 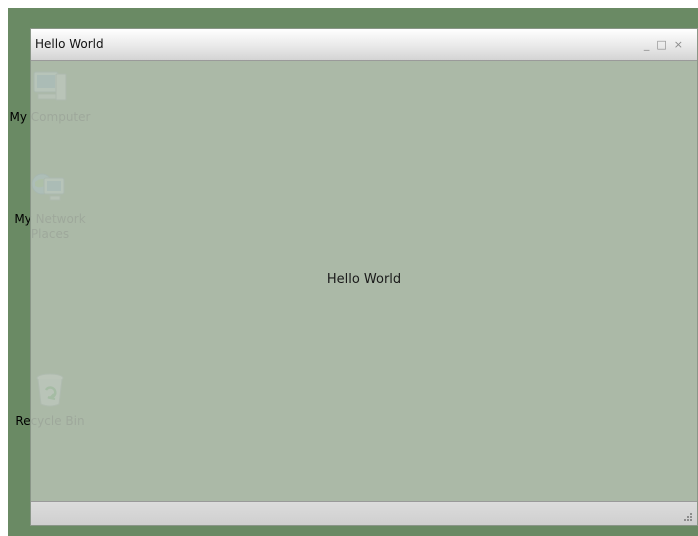 I want to click on minimize-button: _, so click(x=647, y=44).